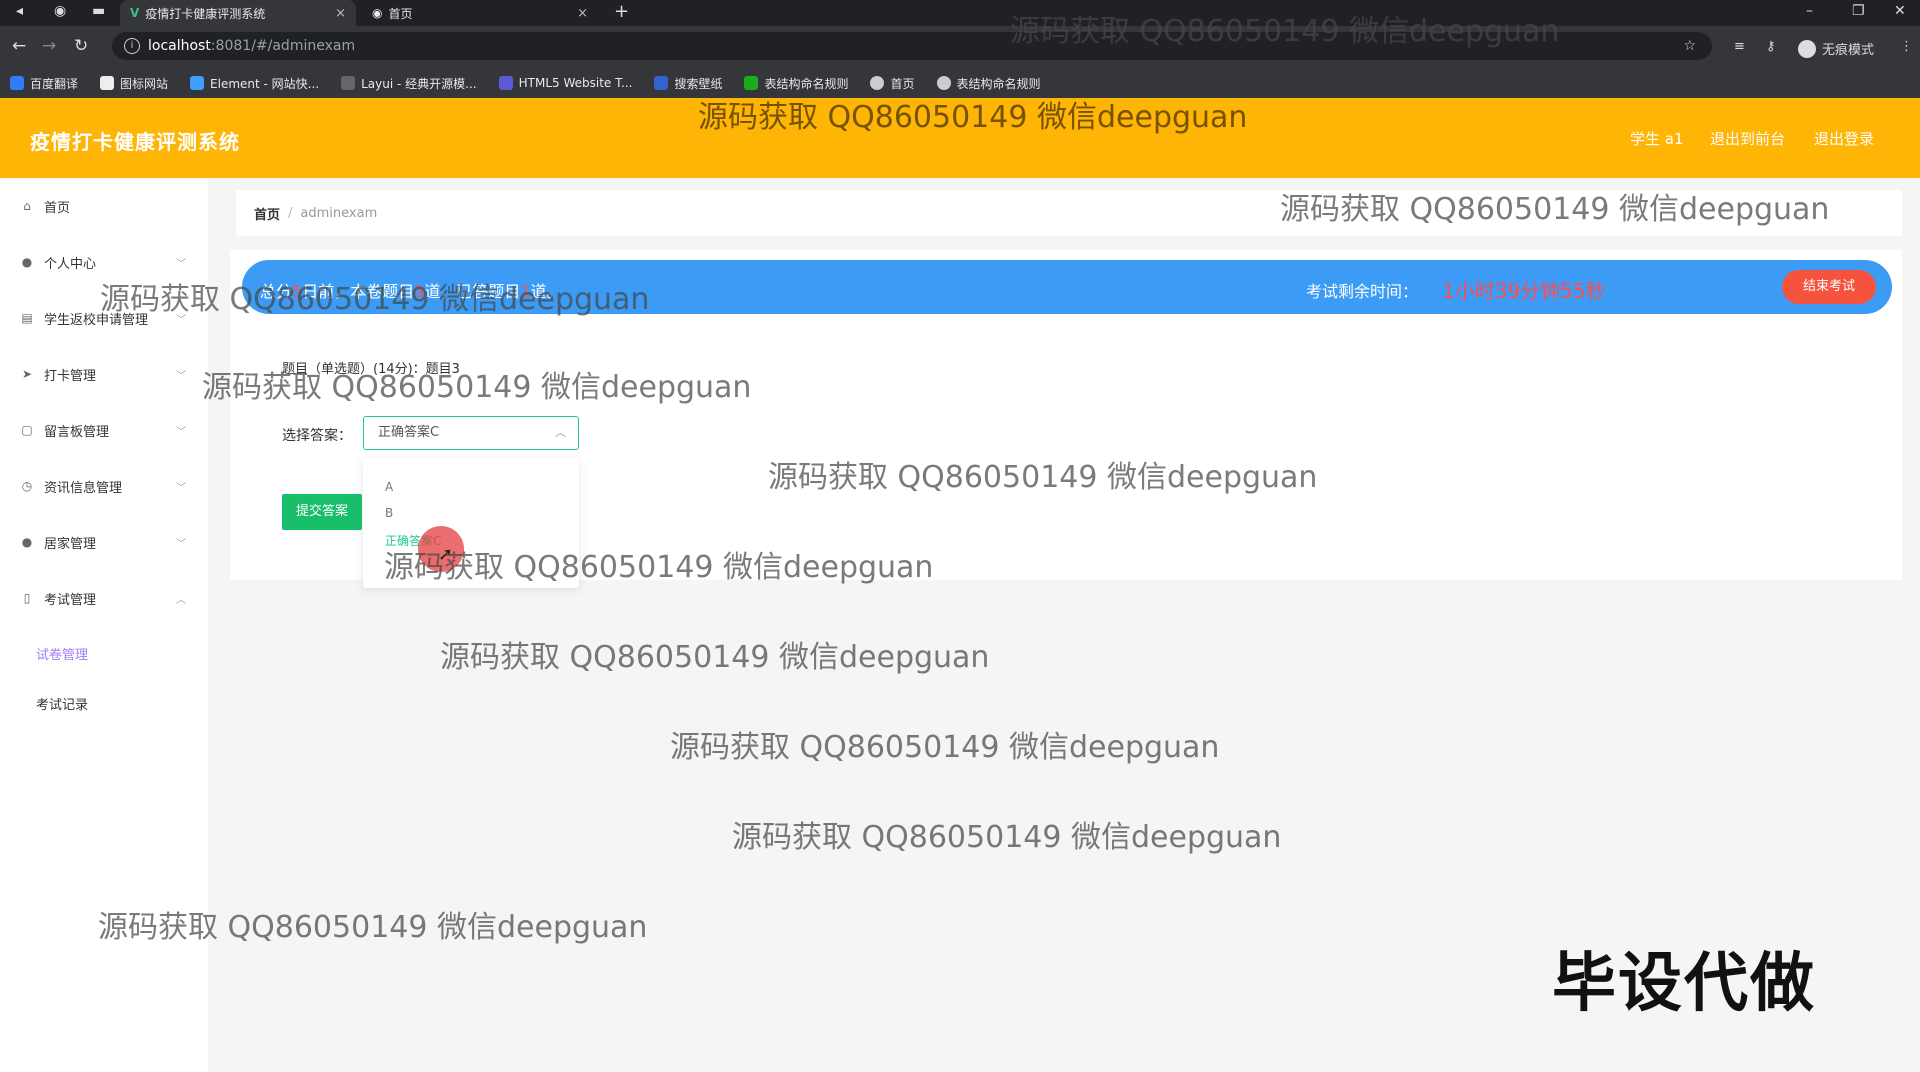 This screenshot has height=1072, width=1920. I want to click on end-exam-button: 结束考试, so click(1829, 287).